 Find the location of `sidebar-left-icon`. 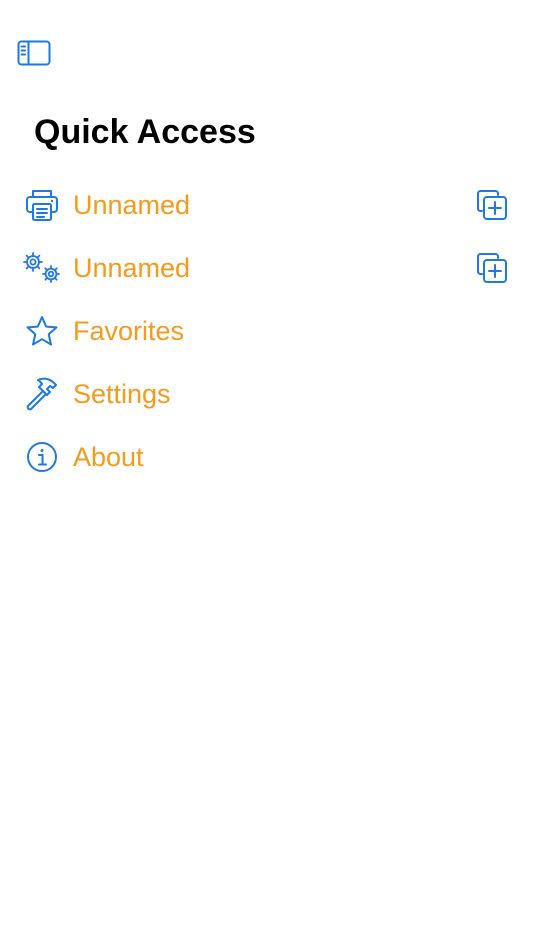

sidebar-left-icon is located at coordinates (34, 53).